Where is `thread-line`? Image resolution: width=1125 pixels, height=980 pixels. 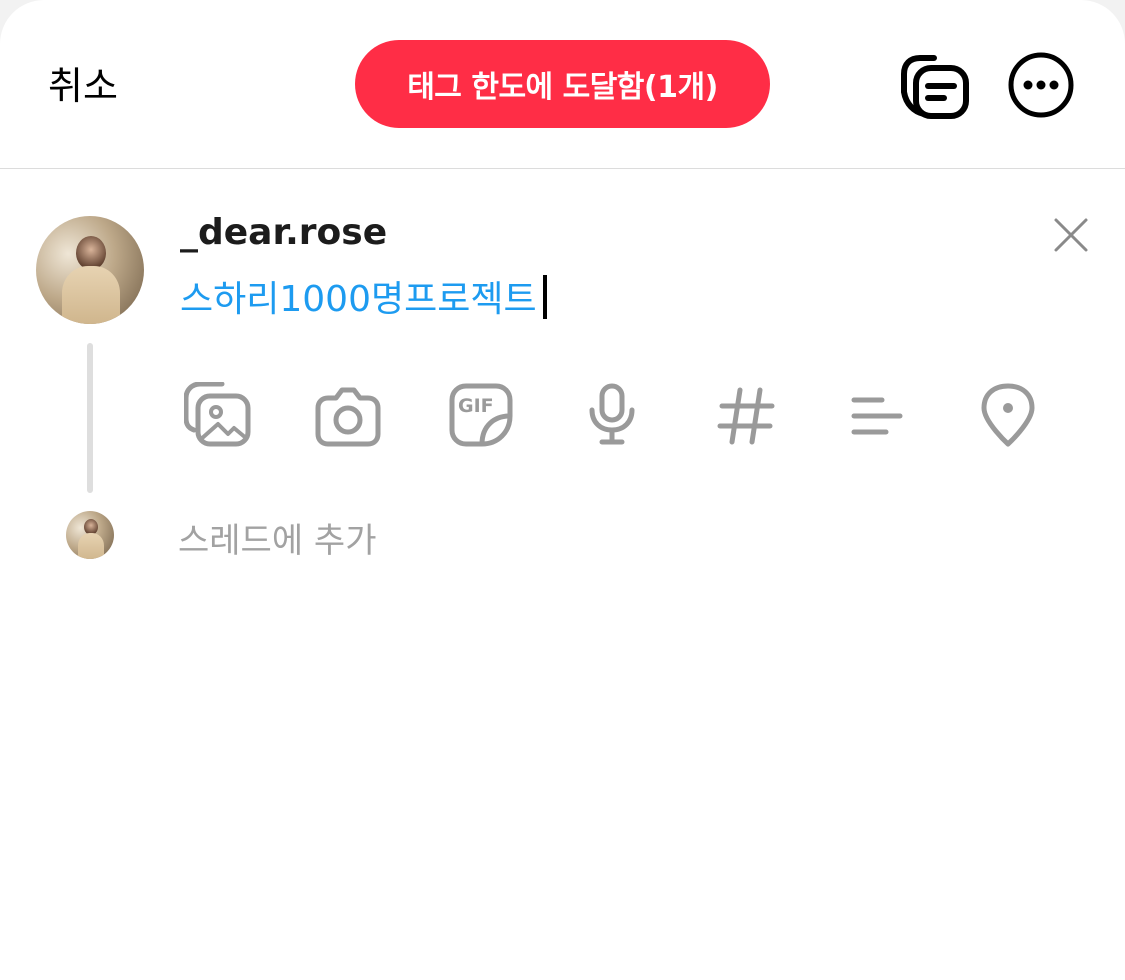
thread-line is located at coordinates (90, 418).